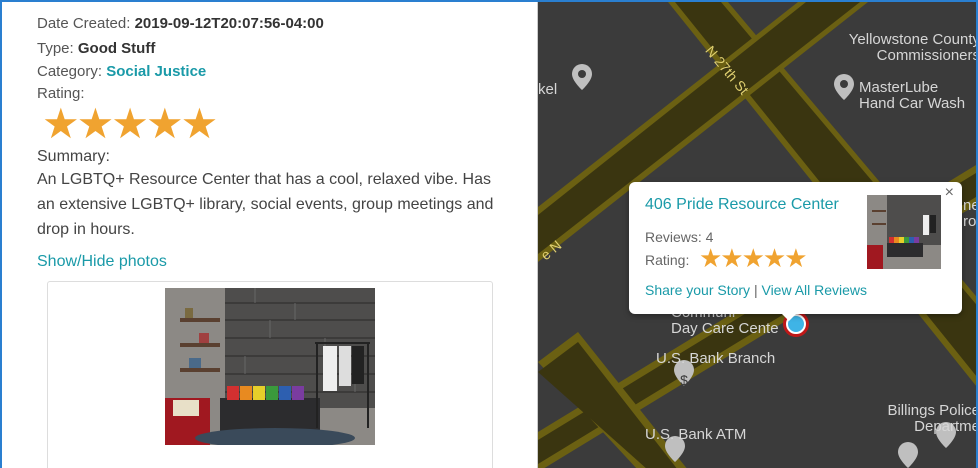 This screenshot has height=468, width=978. I want to click on popup-rating-label: Rating:, so click(667, 260).